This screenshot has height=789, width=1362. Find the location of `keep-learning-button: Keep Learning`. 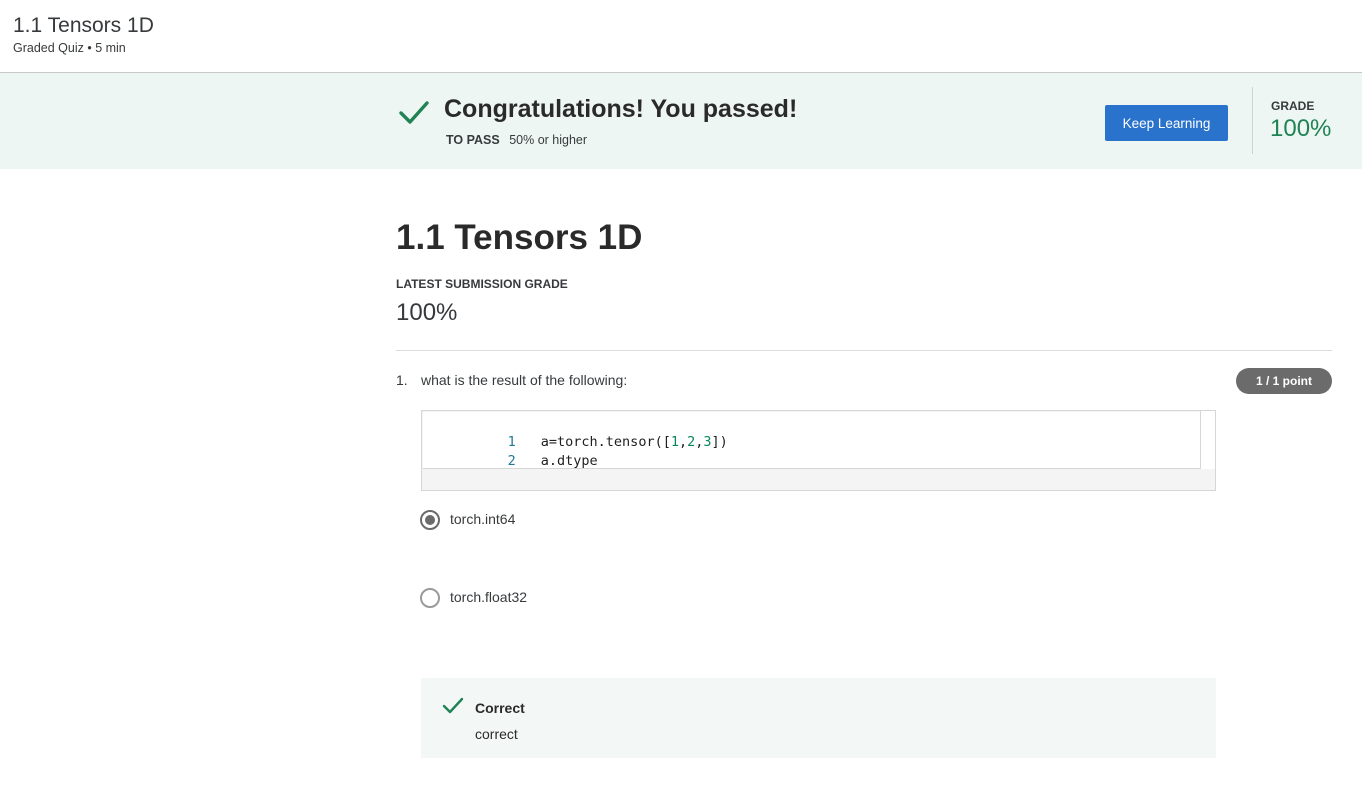

keep-learning-button: Keep Learning is located at coordinates (1166, 123).